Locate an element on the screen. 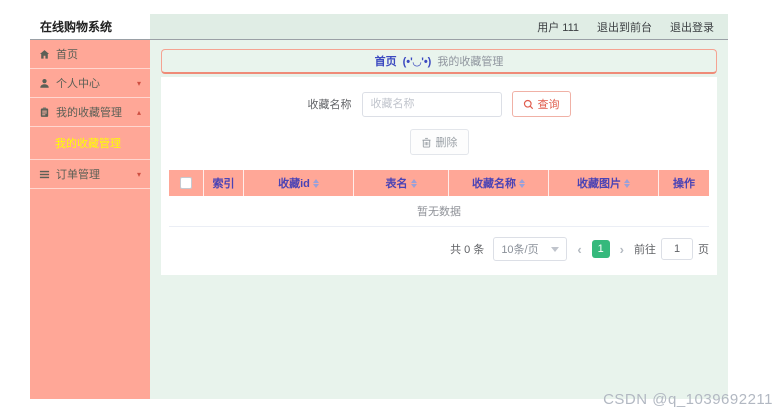 This screenshot has height=411, width=779. column-label: 收藏id is located at coordinates (294, 184).